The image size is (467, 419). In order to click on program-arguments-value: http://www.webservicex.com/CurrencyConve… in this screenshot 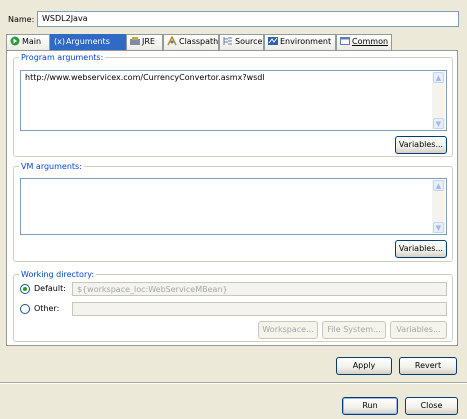, I will do `click(145, 77)`.